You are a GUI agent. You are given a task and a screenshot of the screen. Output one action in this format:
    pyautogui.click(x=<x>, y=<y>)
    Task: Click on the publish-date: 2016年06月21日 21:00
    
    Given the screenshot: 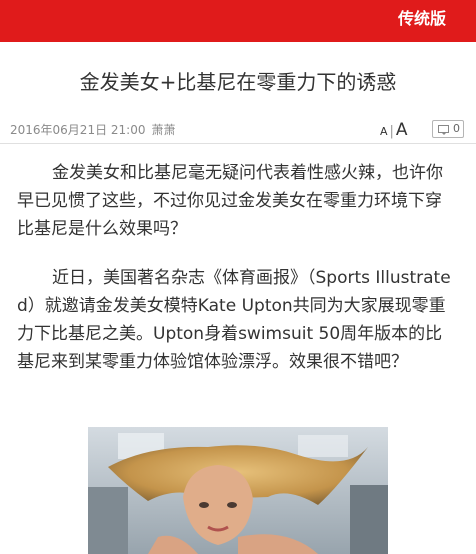 What is the action you would take?
    pyautogui.click(x=78, y=130)
    